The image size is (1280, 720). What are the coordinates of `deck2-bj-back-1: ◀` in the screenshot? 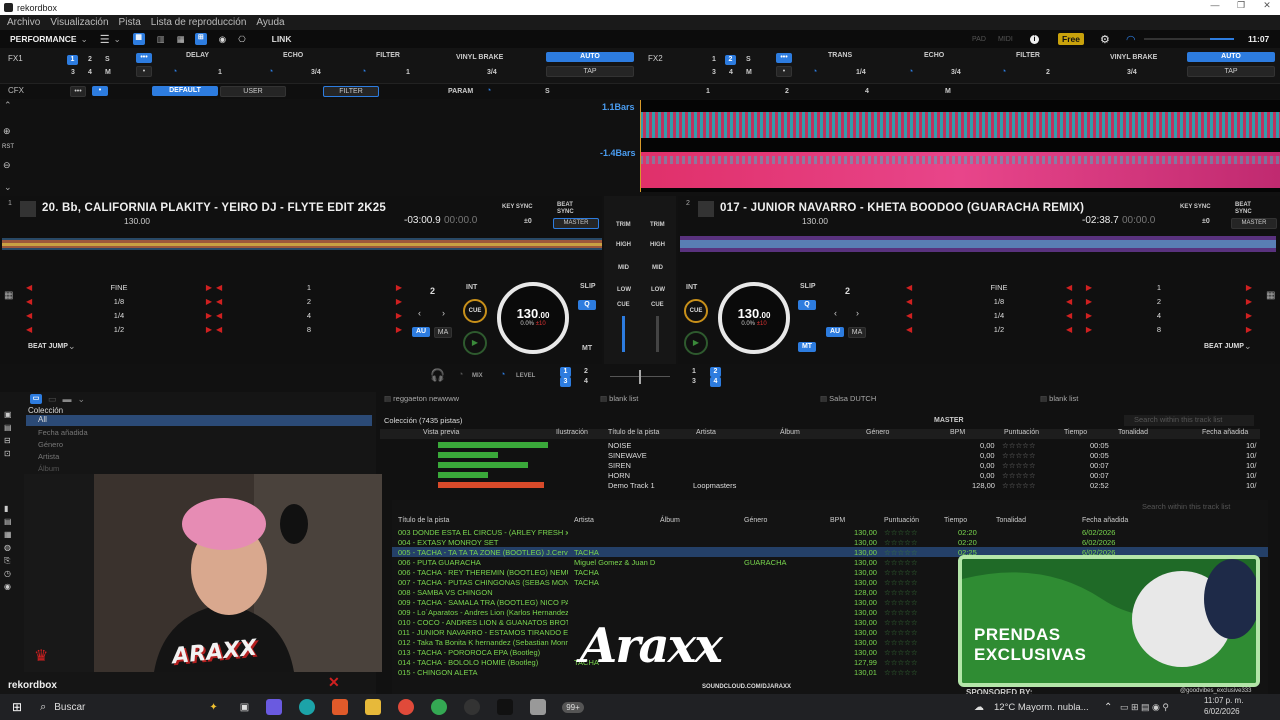 It's located at (1069, 287).